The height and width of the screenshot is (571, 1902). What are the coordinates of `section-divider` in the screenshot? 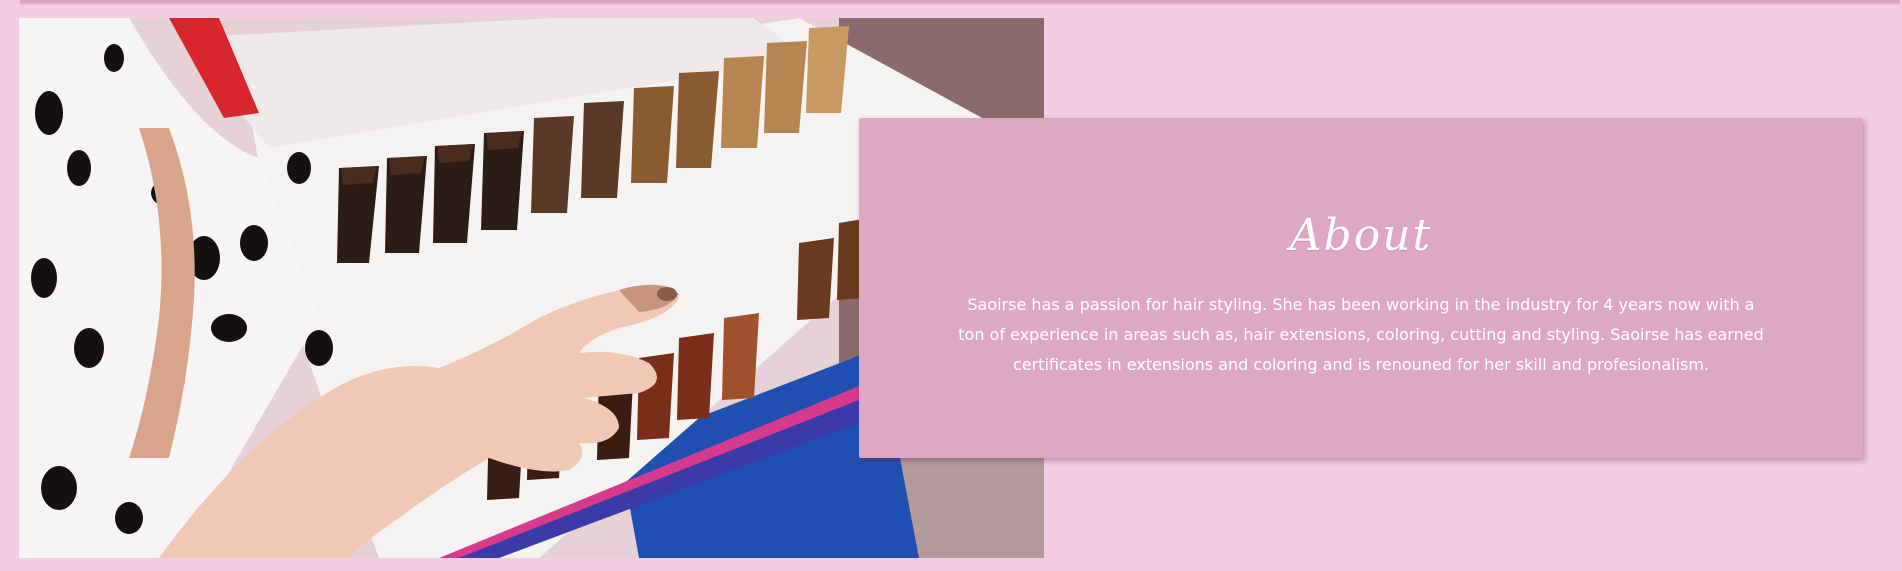 It's located at (960, 1).